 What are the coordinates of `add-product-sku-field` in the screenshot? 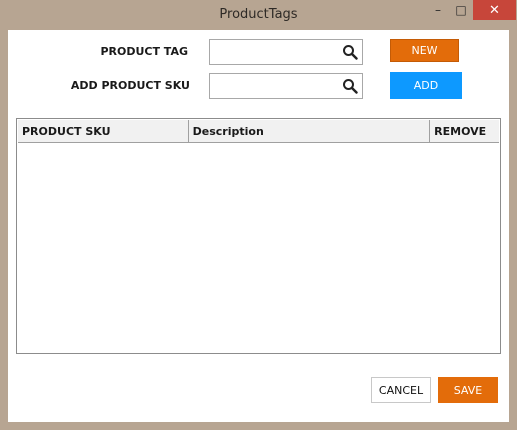 It's located at (286, 86).